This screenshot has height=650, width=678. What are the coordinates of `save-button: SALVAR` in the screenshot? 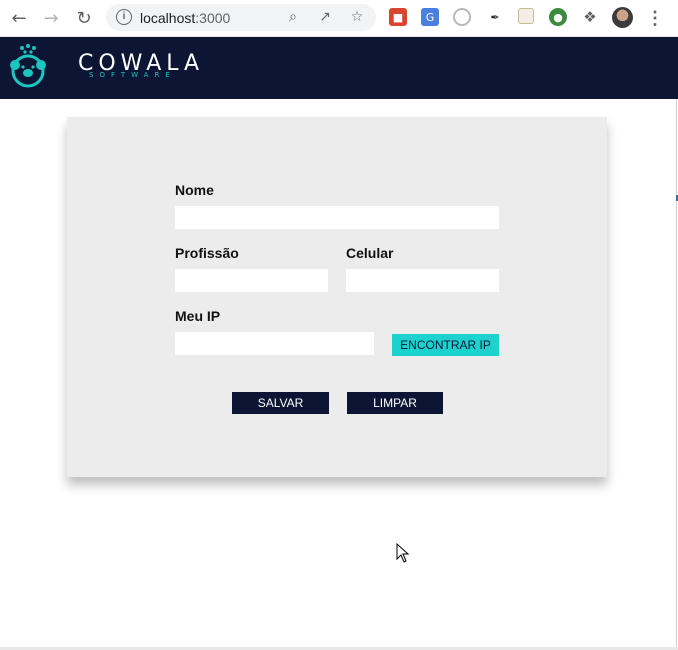 It's located at (280, 403).